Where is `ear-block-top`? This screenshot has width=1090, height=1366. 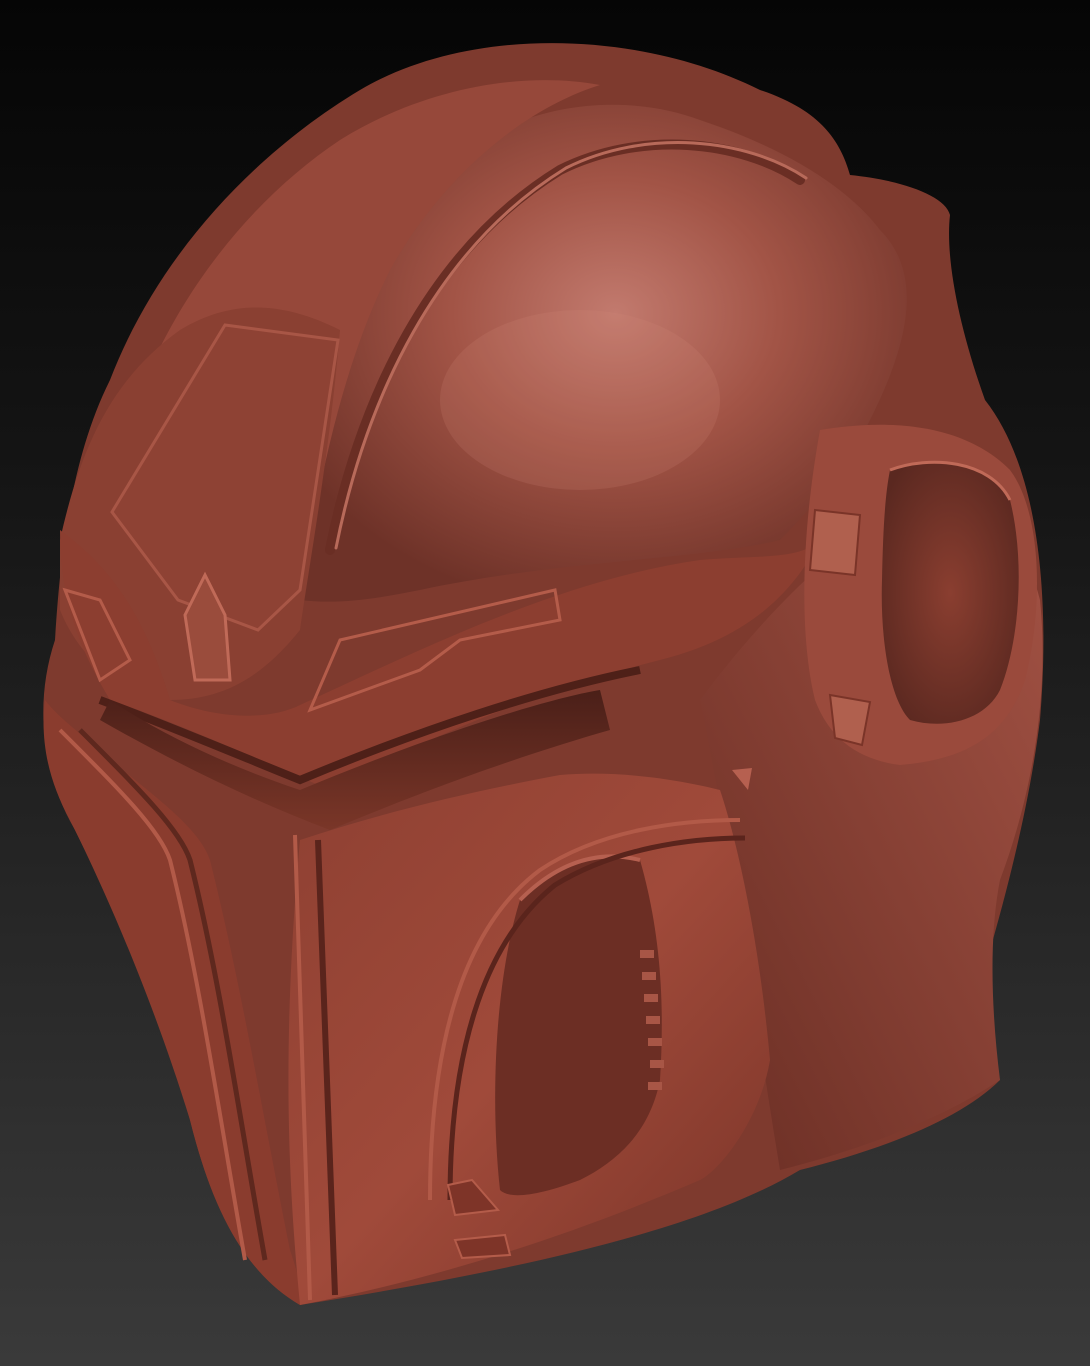 ear-block-top is located at coordinates (835, 542).